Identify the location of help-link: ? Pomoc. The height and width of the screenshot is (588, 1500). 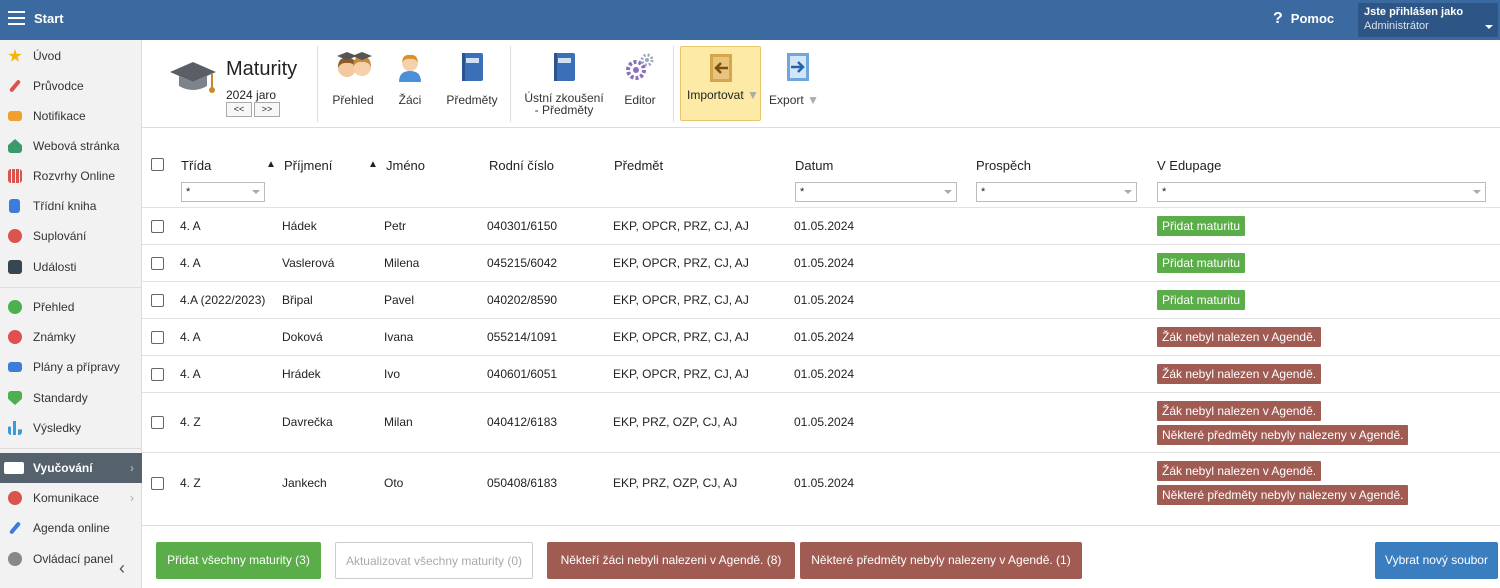
(1303, 19).